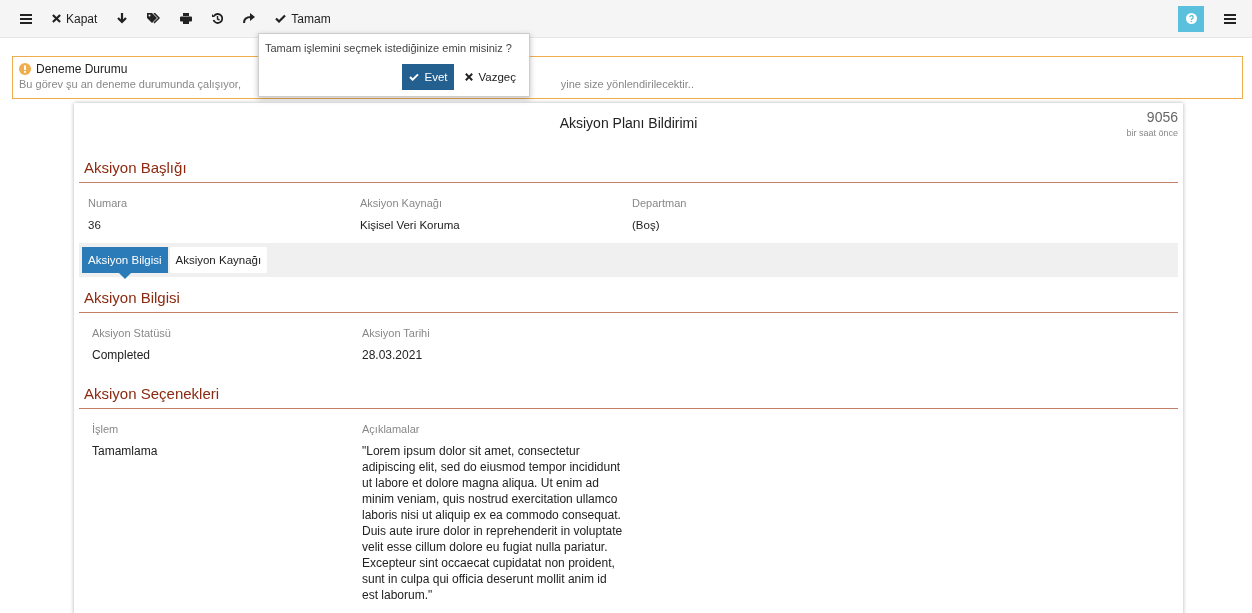 Image resolution: width=1252 pixels, height=613 pixels. I want to click on history-icon, so click(218, 18).